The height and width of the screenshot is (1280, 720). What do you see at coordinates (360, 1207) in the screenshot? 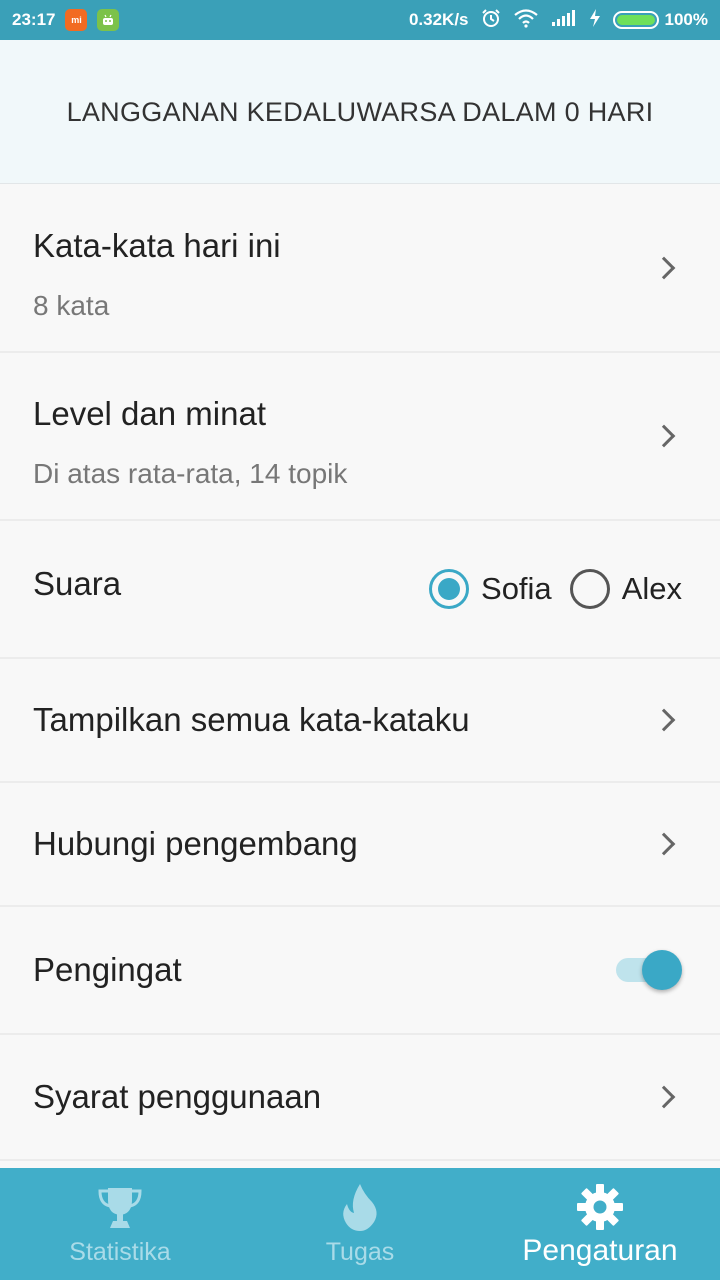
I see `flame-icon` at bounding box center [360, 1207].